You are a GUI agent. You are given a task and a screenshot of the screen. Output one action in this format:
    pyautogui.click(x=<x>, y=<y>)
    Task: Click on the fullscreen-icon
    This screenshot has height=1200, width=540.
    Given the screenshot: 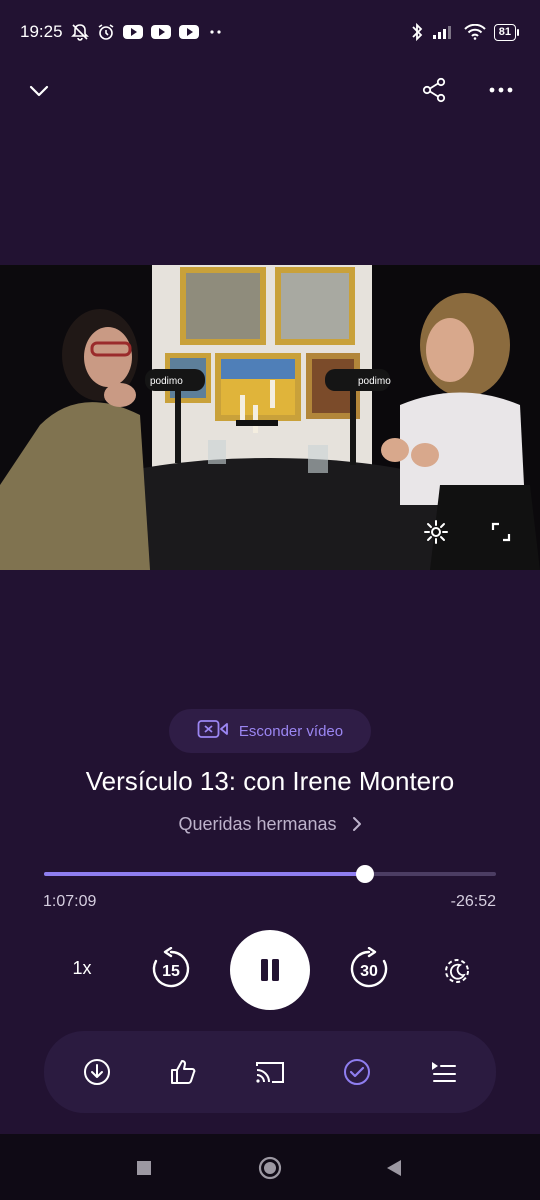 What is the action you would take?
    pyautogui.click(x=501, y=532)
    